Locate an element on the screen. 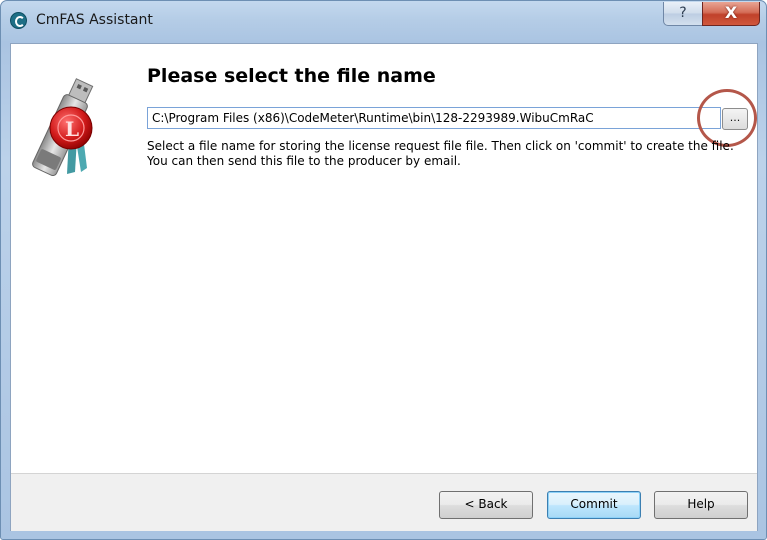 This screenshot has height=540, width=767. file-path-input is located at coordinates (434, 118).